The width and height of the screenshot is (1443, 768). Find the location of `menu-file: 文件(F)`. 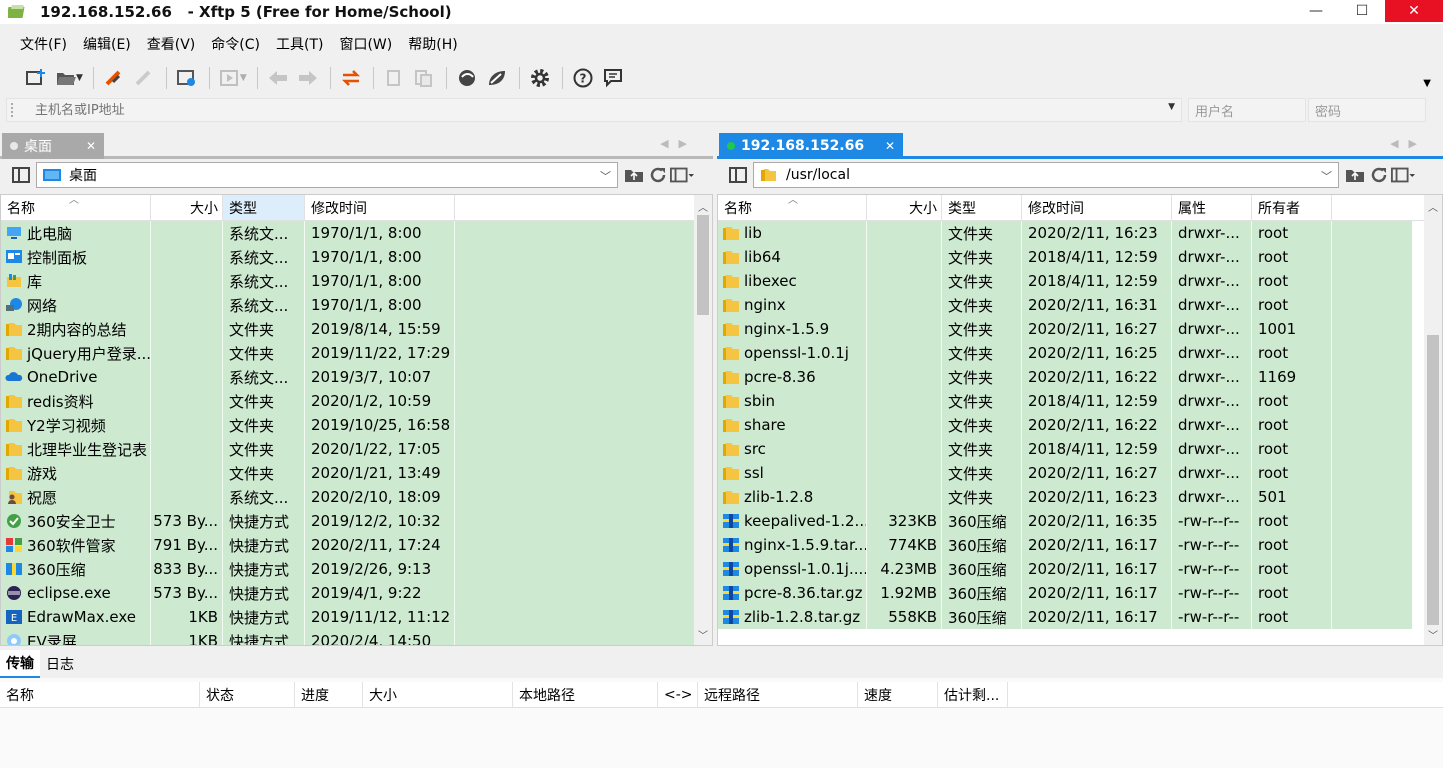

menu-file: 文件(F) is located at coordinates (43, 44).